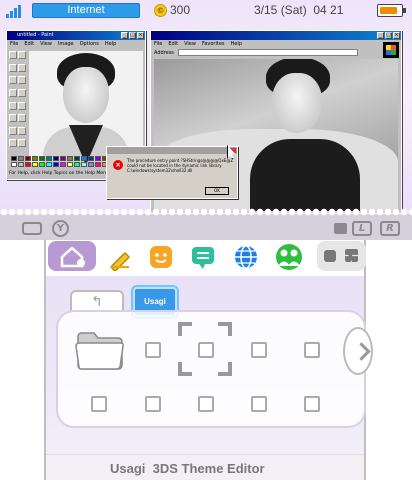 The width and height of the screenshot is (412, 480). What do you see at coordinates (60, 228) in the screenshot?
I see `y-button-icon: Y` at bounding box center [60, 228].